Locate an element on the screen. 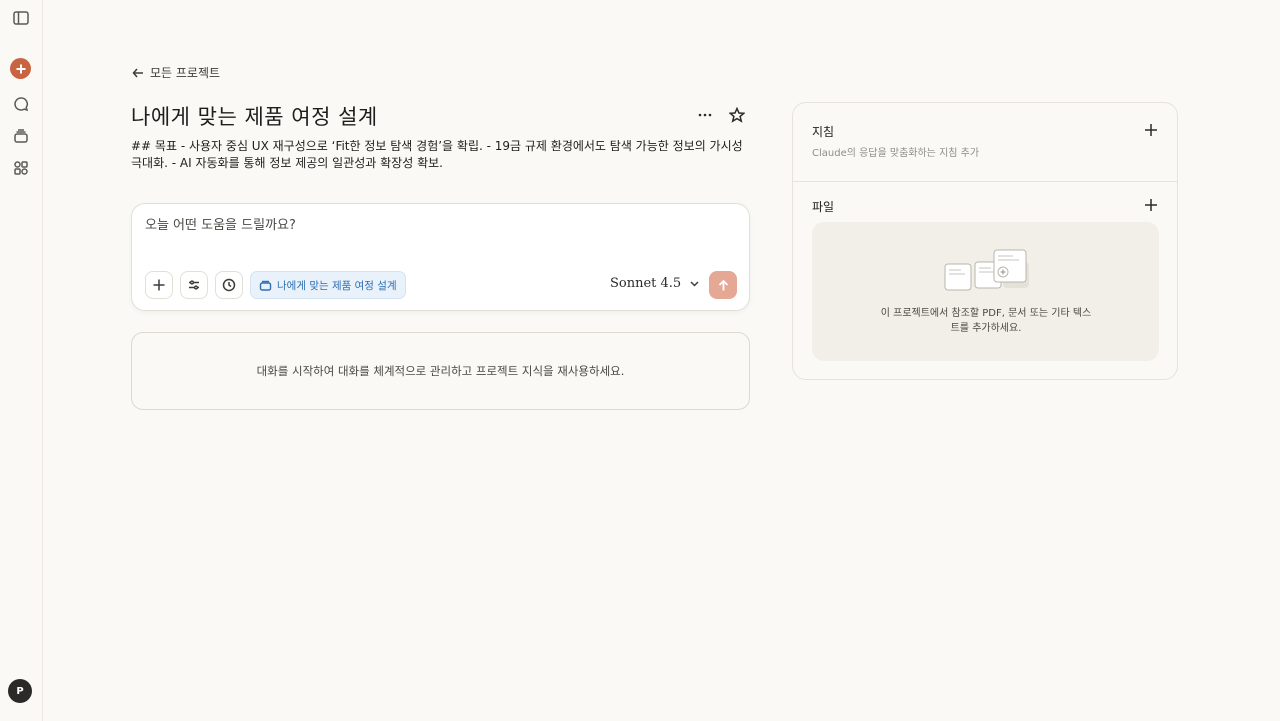 The height and width of the screenshot is (721, 1280). files-empty-line-2: 트를 추가하세요. is located at coordinates (986, 328).